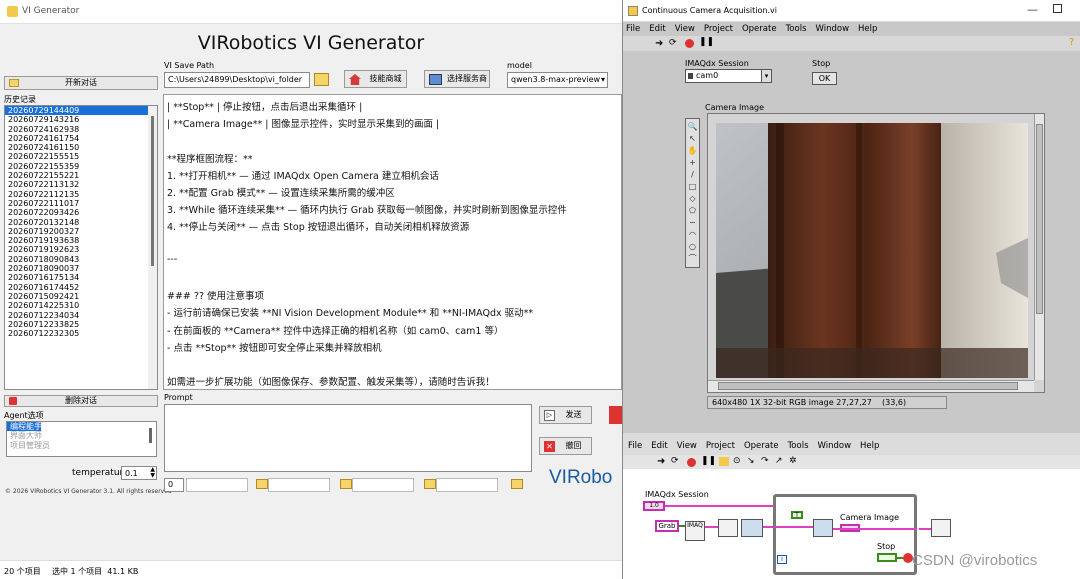 This screenshot has height=579, width=1080. Describe the element at coordinates (81, 401) in the screenshot. I see `delete-chat-button: 删除对话` at that location.